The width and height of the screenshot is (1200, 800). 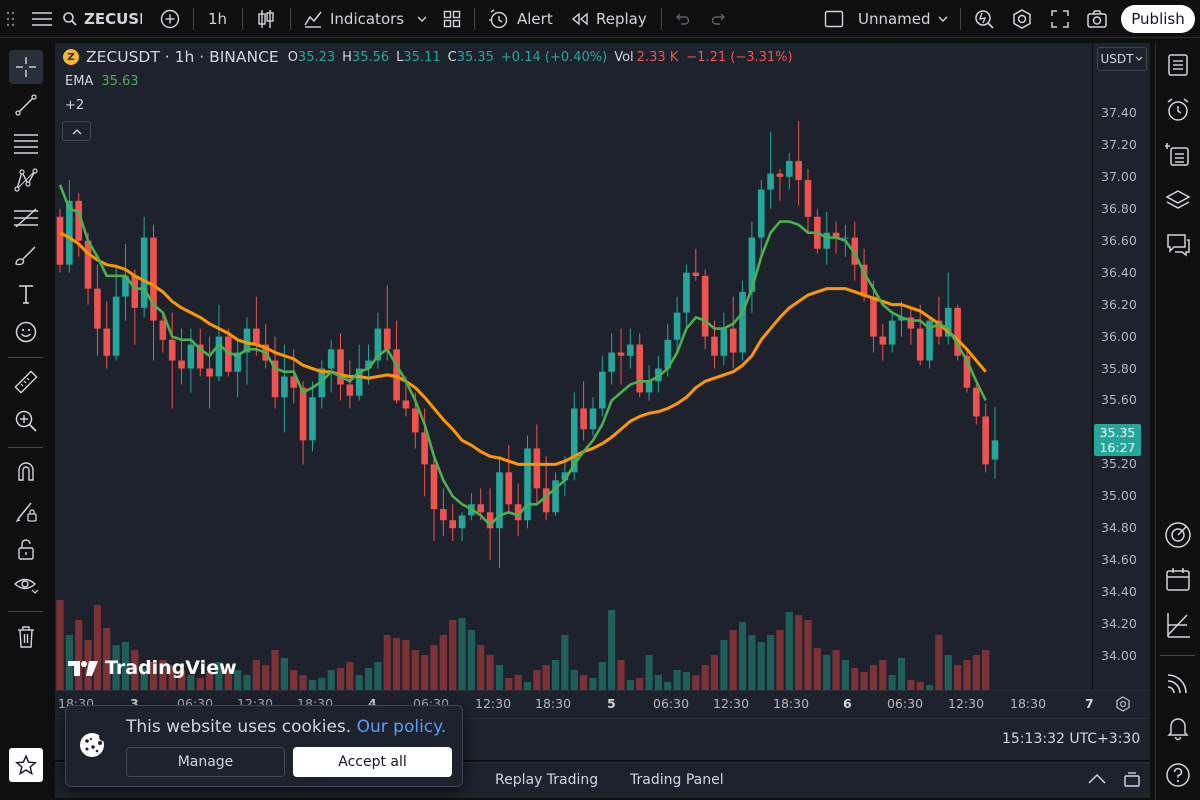 I want to click on trend-line-icon, so click(x=26, y=105).